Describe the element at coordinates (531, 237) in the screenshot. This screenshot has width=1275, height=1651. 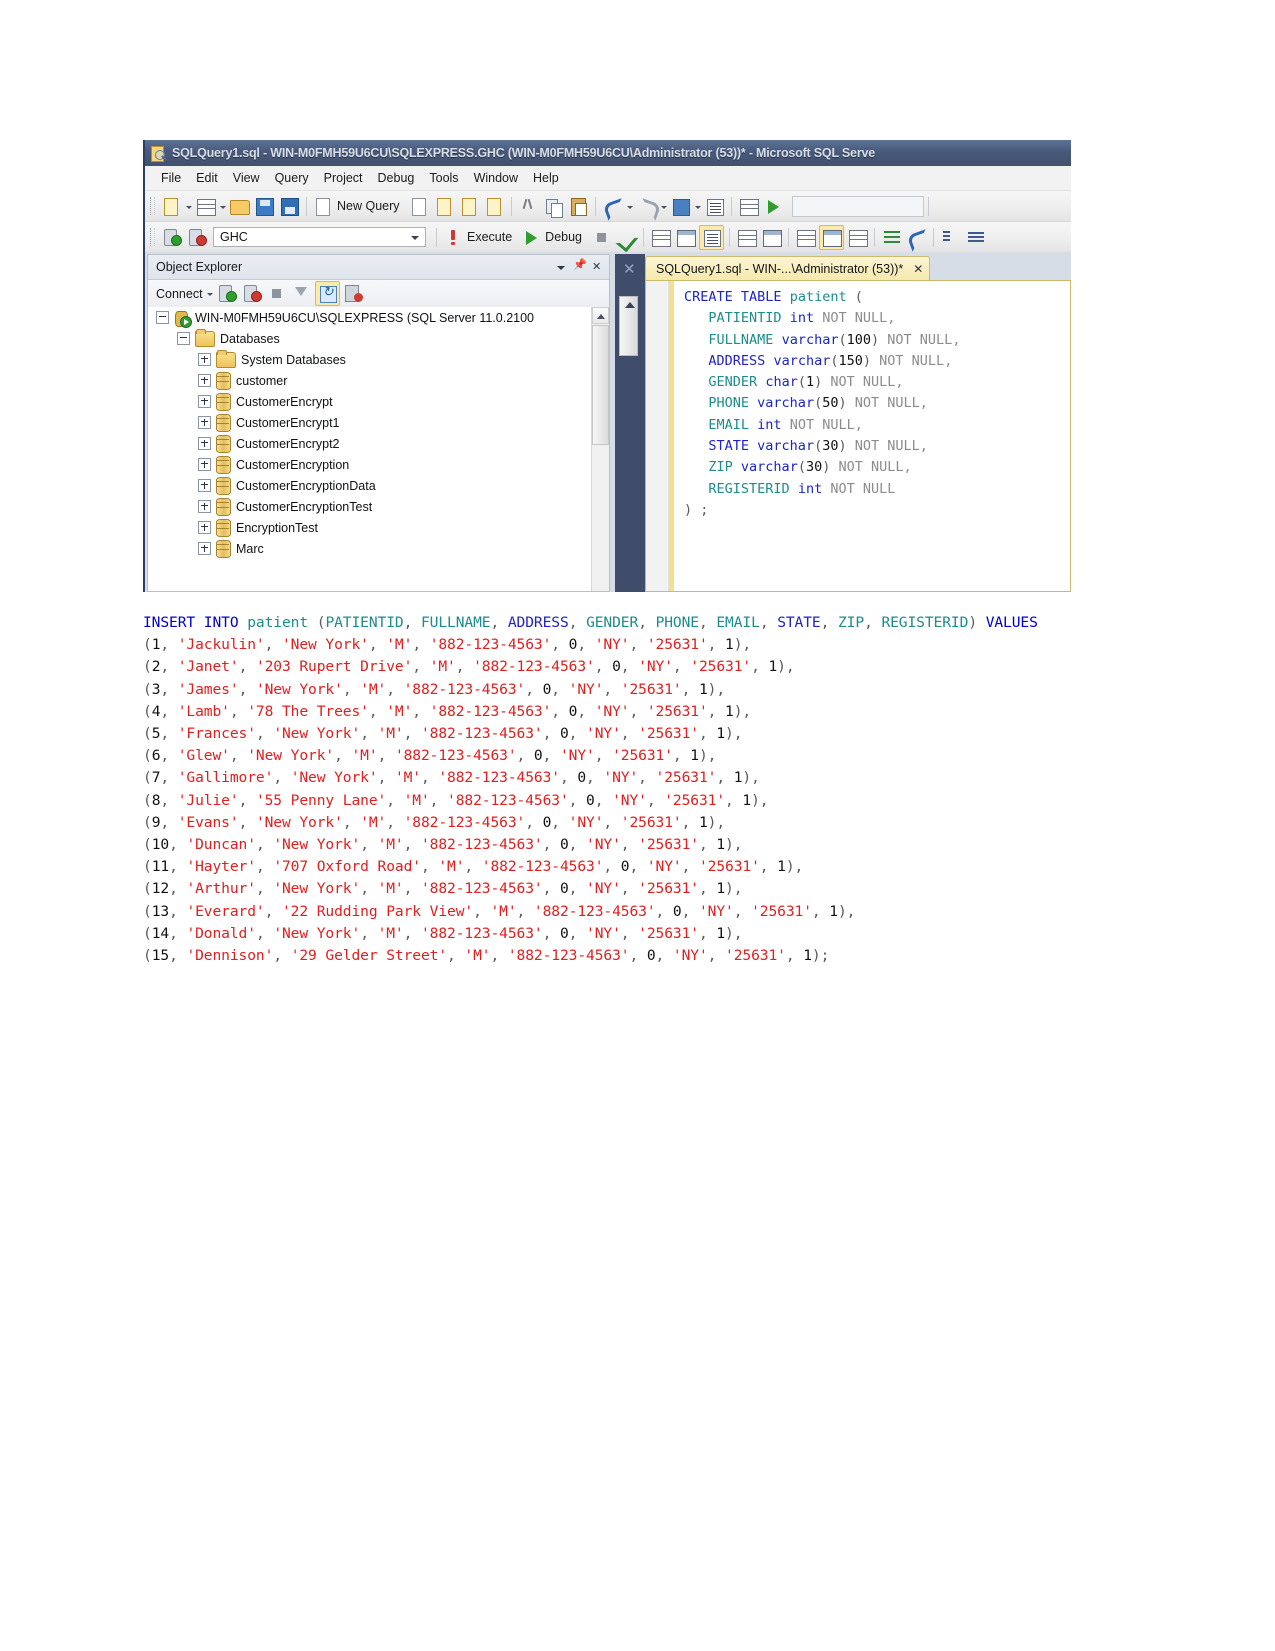
I see `debug-icon` at that location.